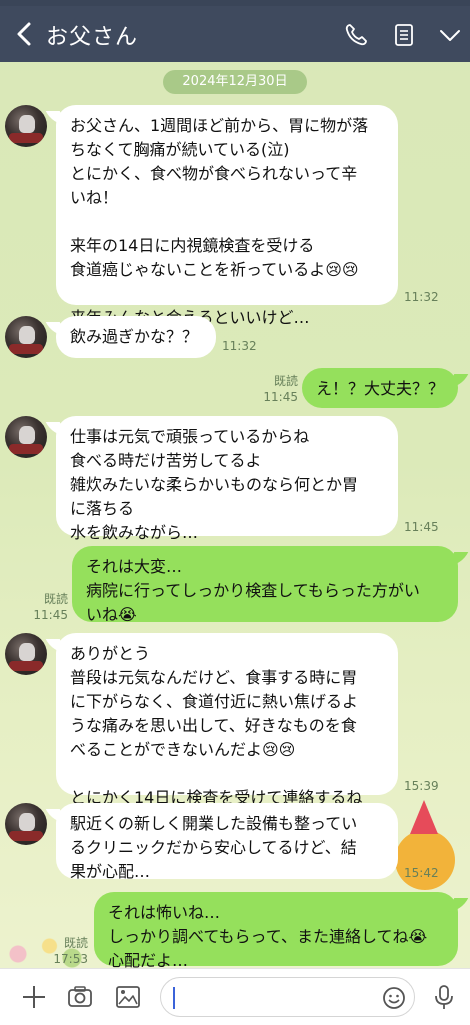  Describe the element at coordinates (235, 34) in the screenshot. I see `chat-header: お父さん` at that location.